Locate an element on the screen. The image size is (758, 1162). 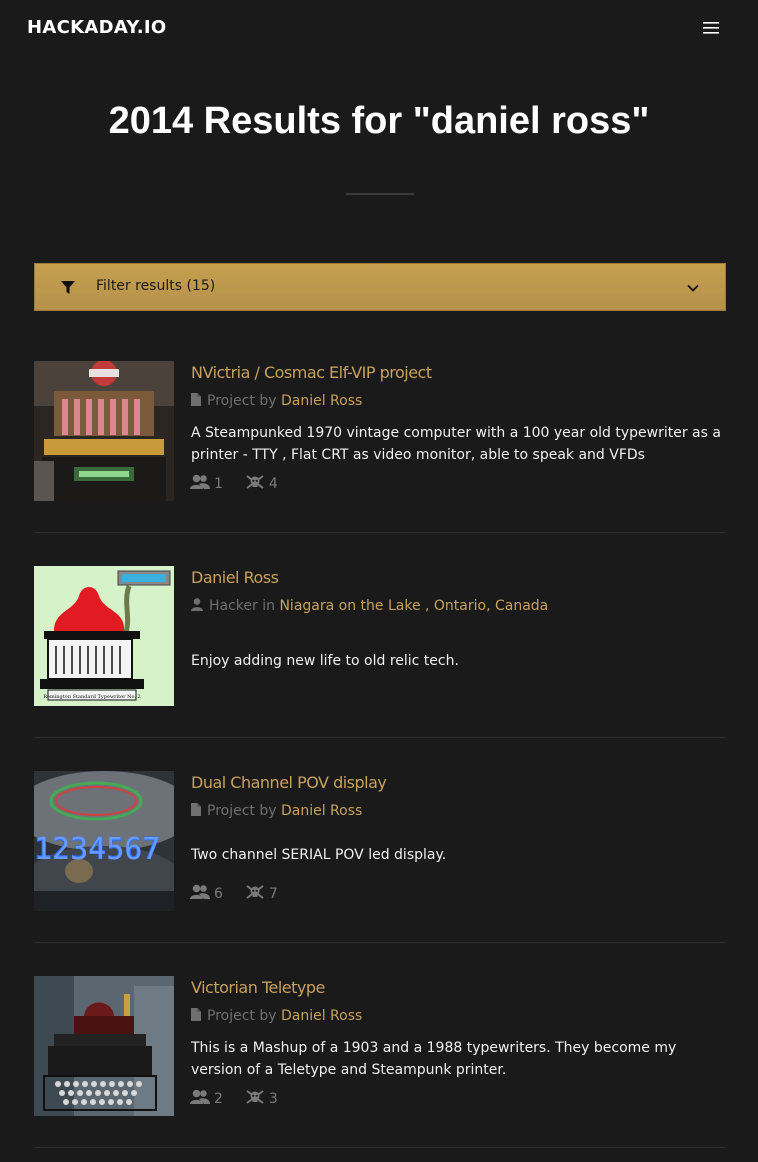
result-title-link: NVictria / Cosmac Elf-VIP project is located at coordinates (311, 372).